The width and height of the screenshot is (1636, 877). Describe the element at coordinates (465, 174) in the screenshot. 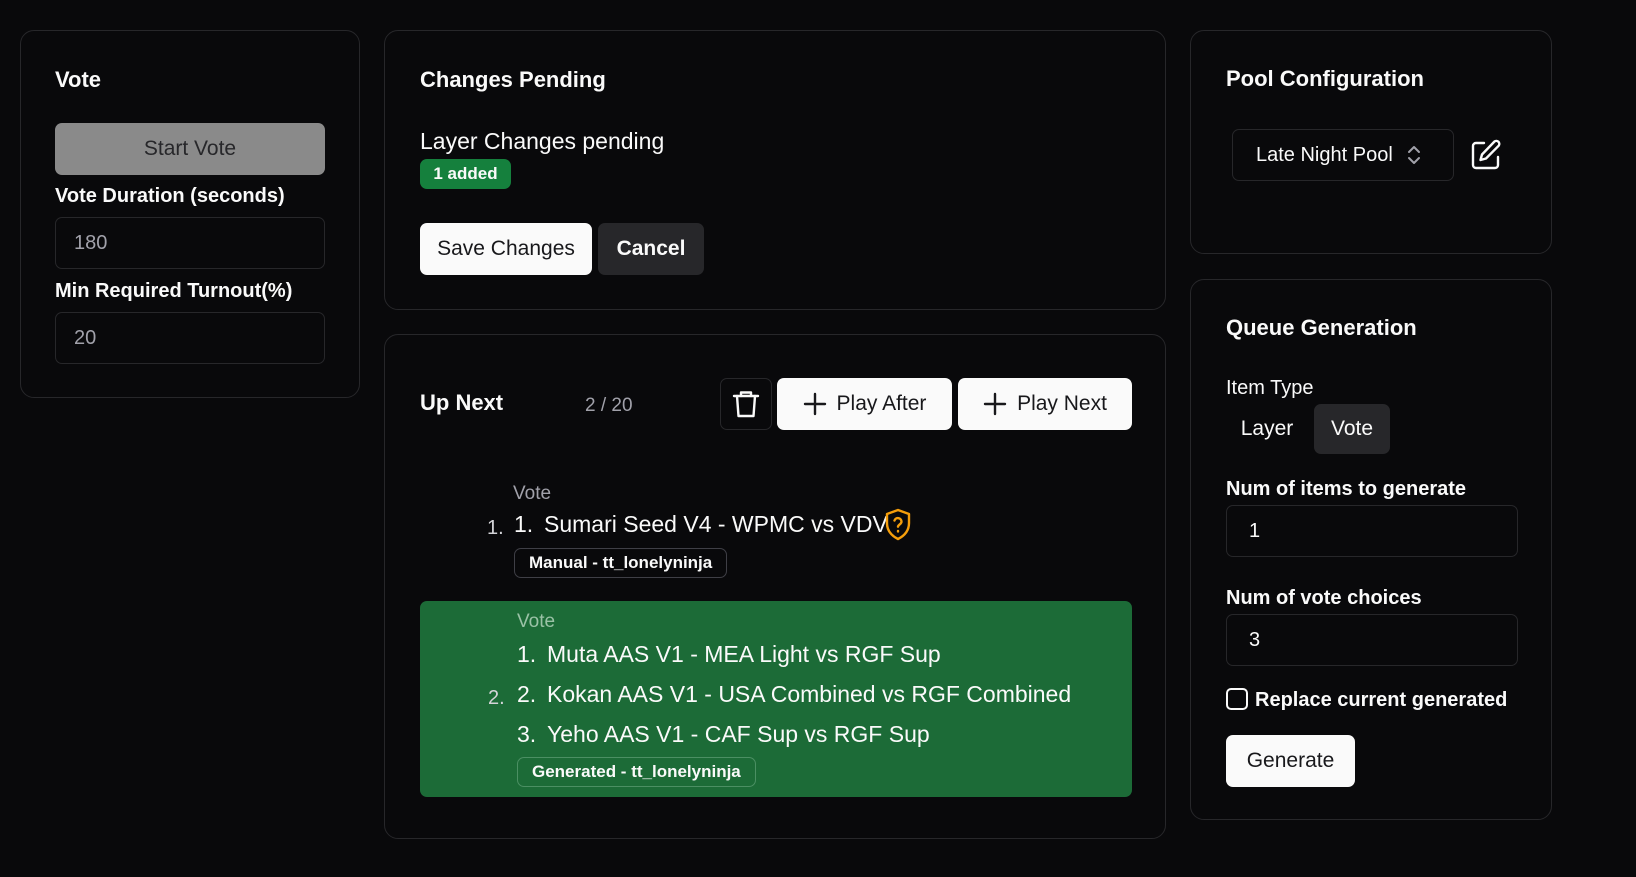

I see `added-count-badge: 1 added` at that location.